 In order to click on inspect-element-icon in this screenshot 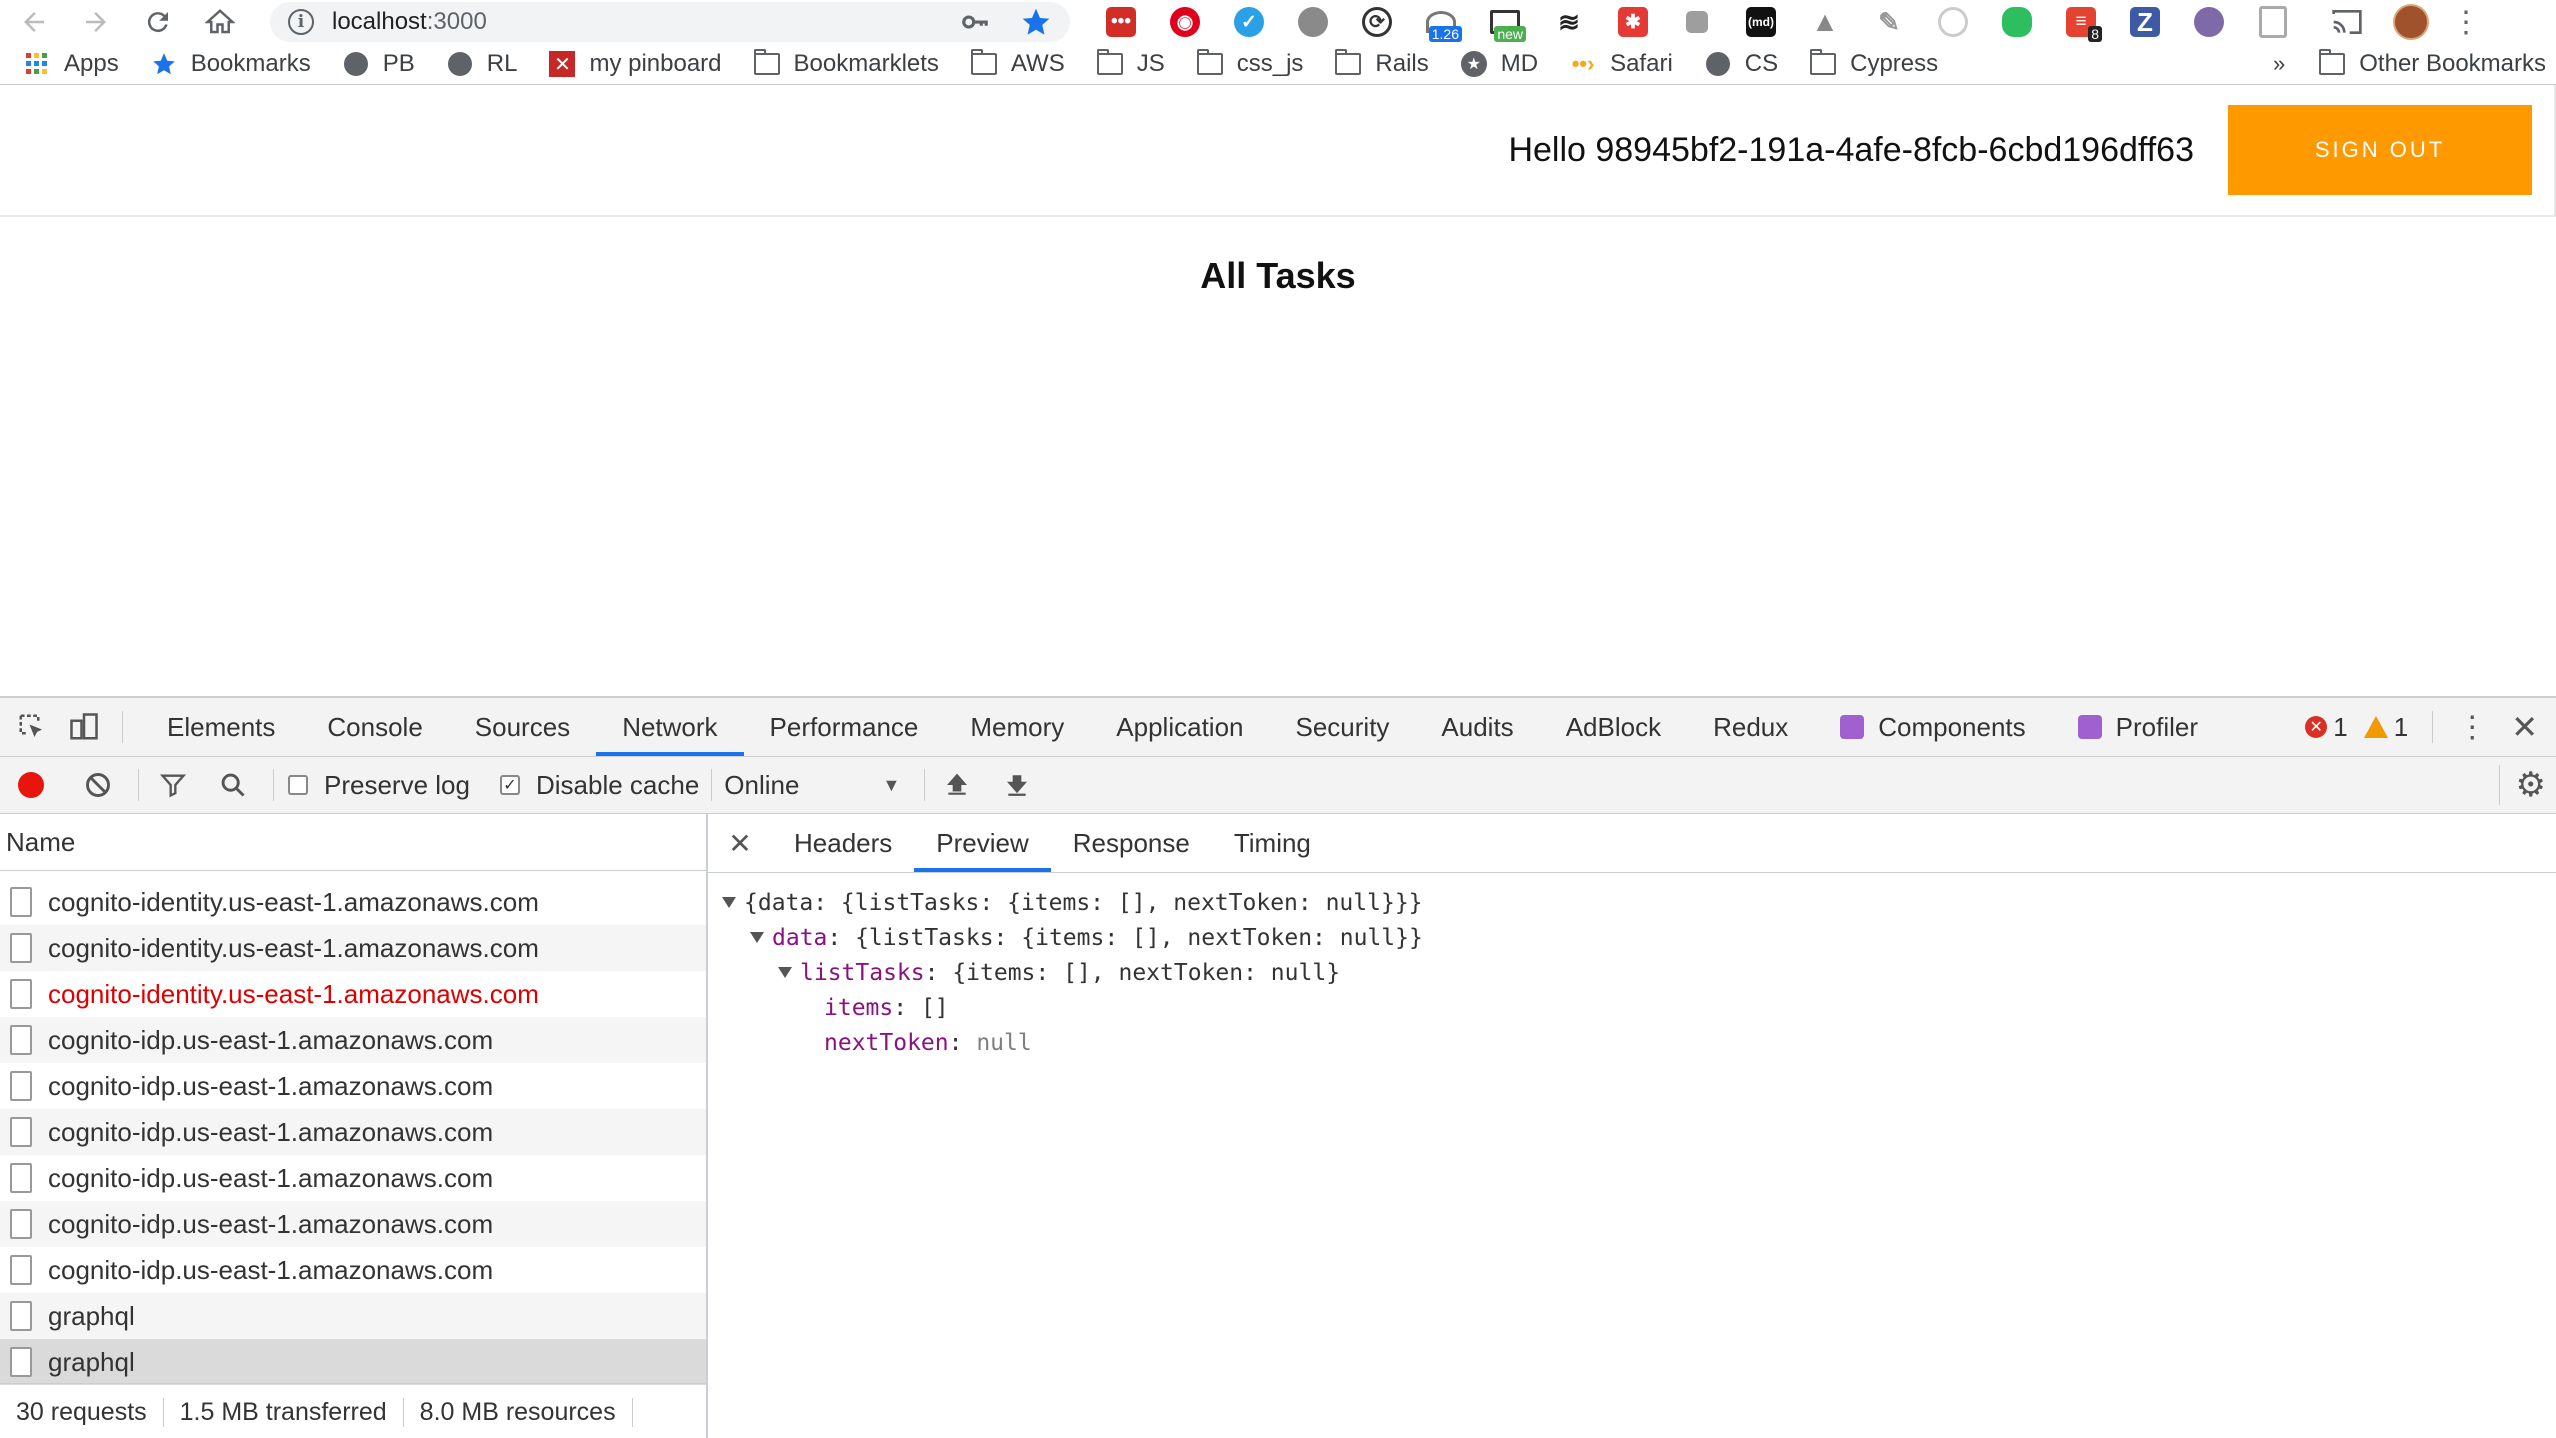, I will do `click(32, 727)`.